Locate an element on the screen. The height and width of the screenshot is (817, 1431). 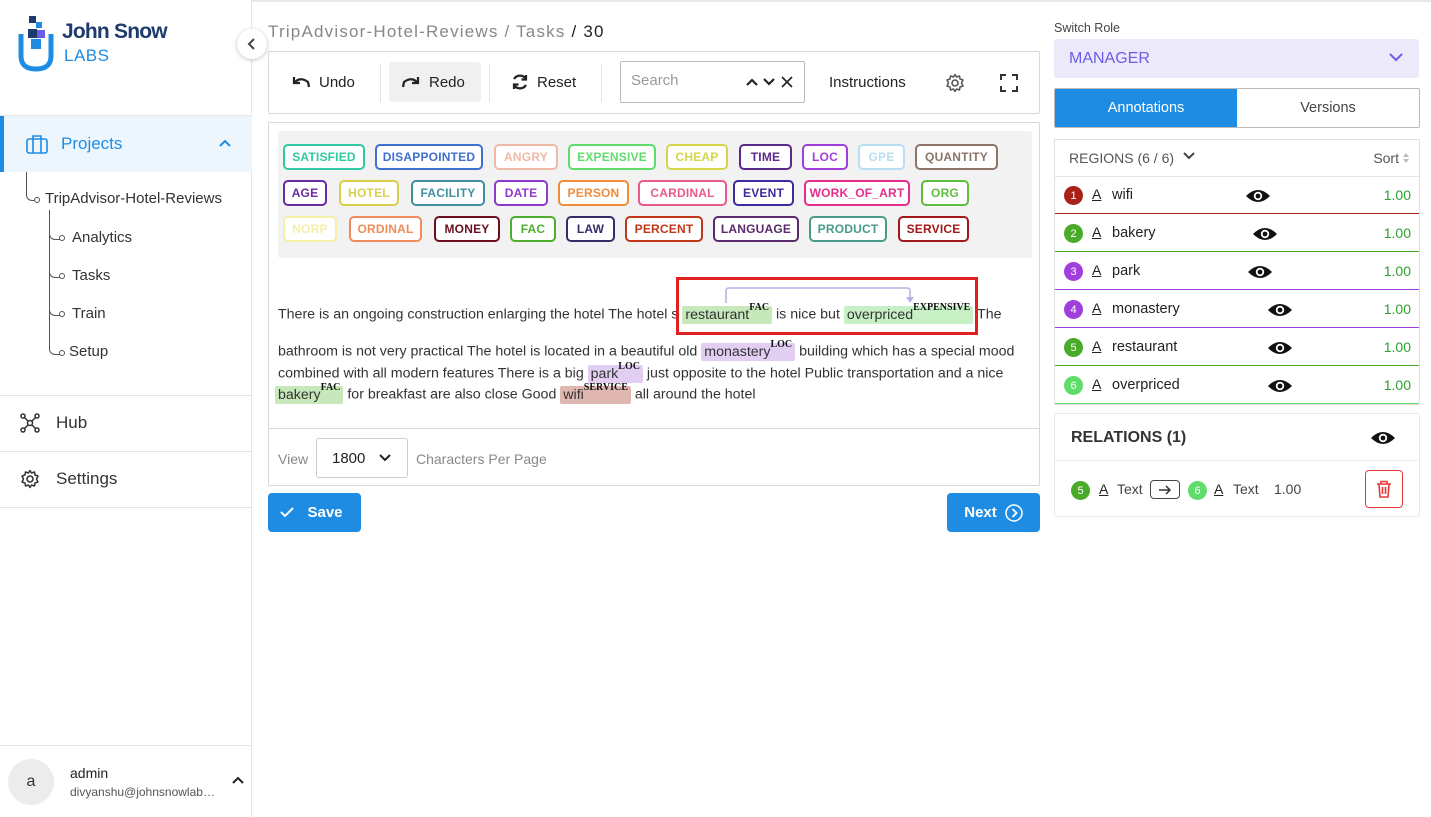
label-chip-work-of-art: WORK_OF_ART is located at coordinates (857, 193).